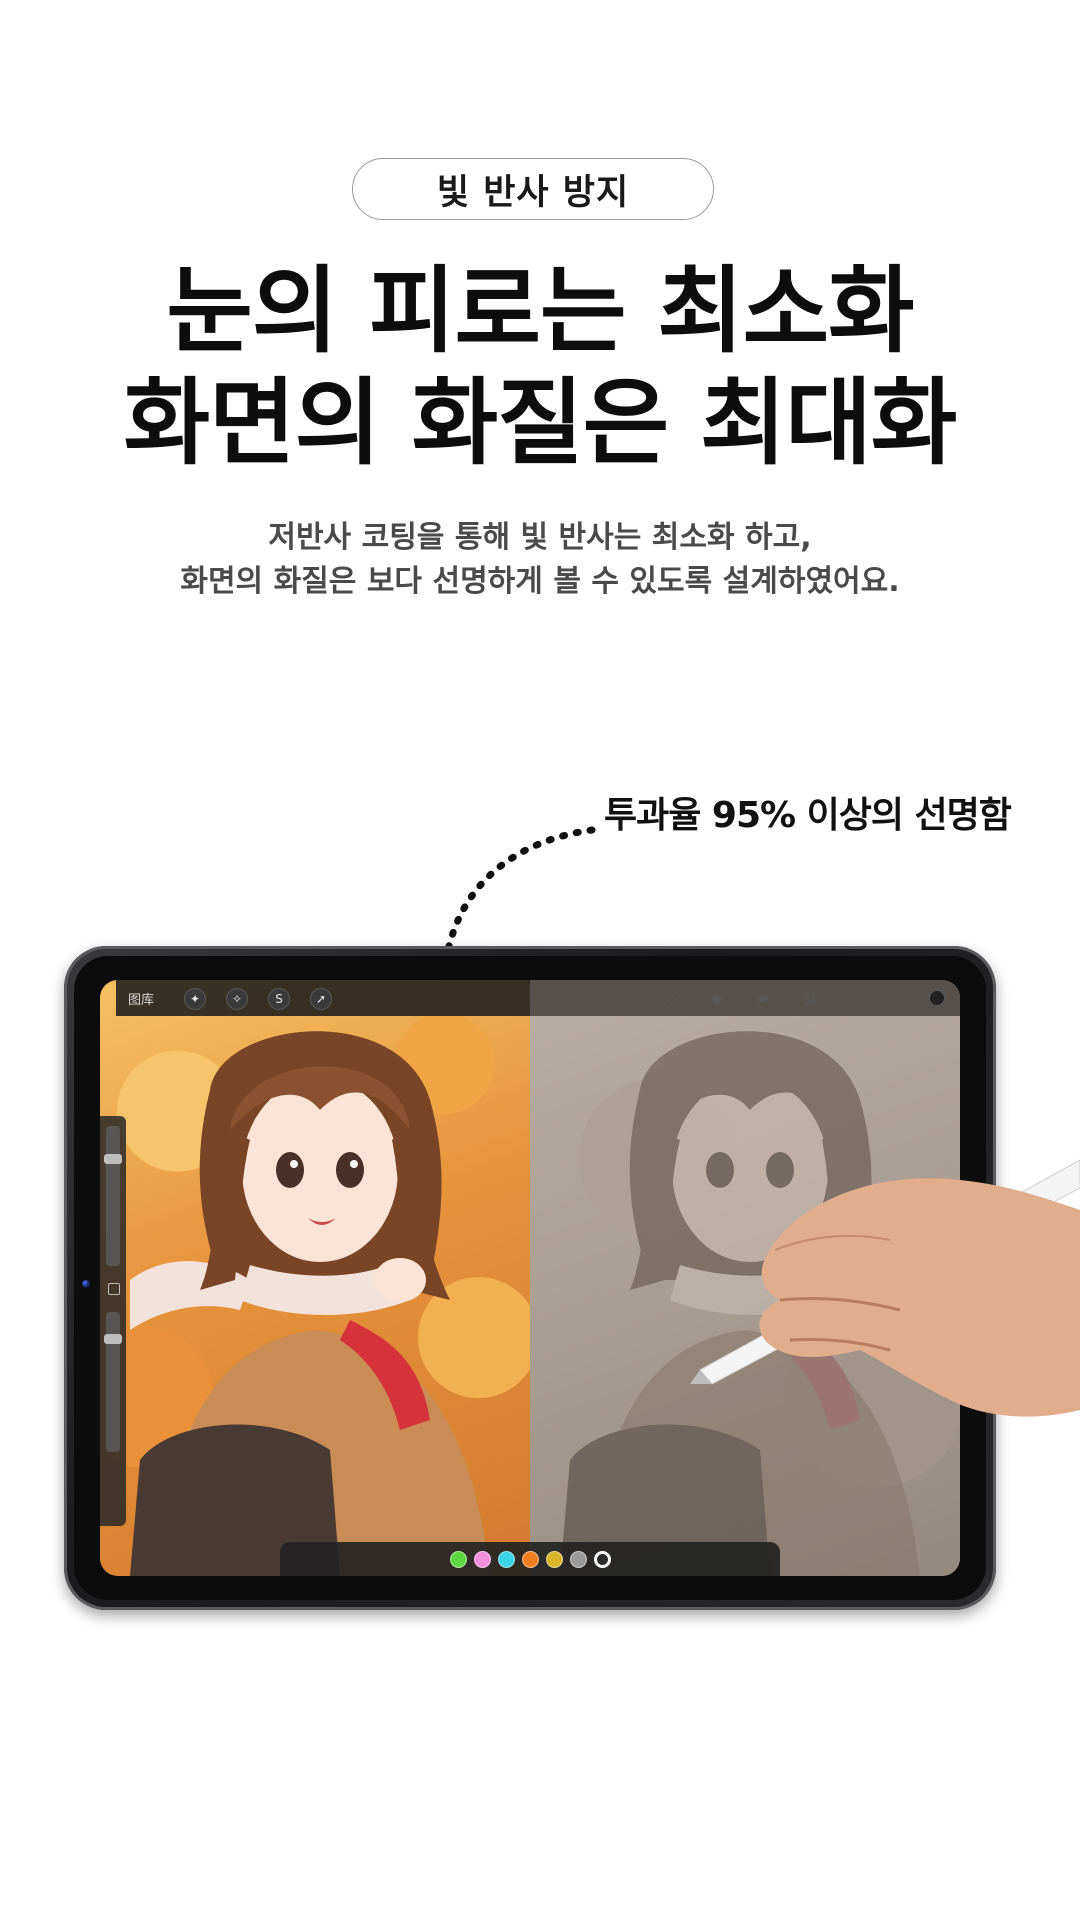 This screenshot has width=1080, height=1920. I want to click on modify-button, so click(114, 1289).